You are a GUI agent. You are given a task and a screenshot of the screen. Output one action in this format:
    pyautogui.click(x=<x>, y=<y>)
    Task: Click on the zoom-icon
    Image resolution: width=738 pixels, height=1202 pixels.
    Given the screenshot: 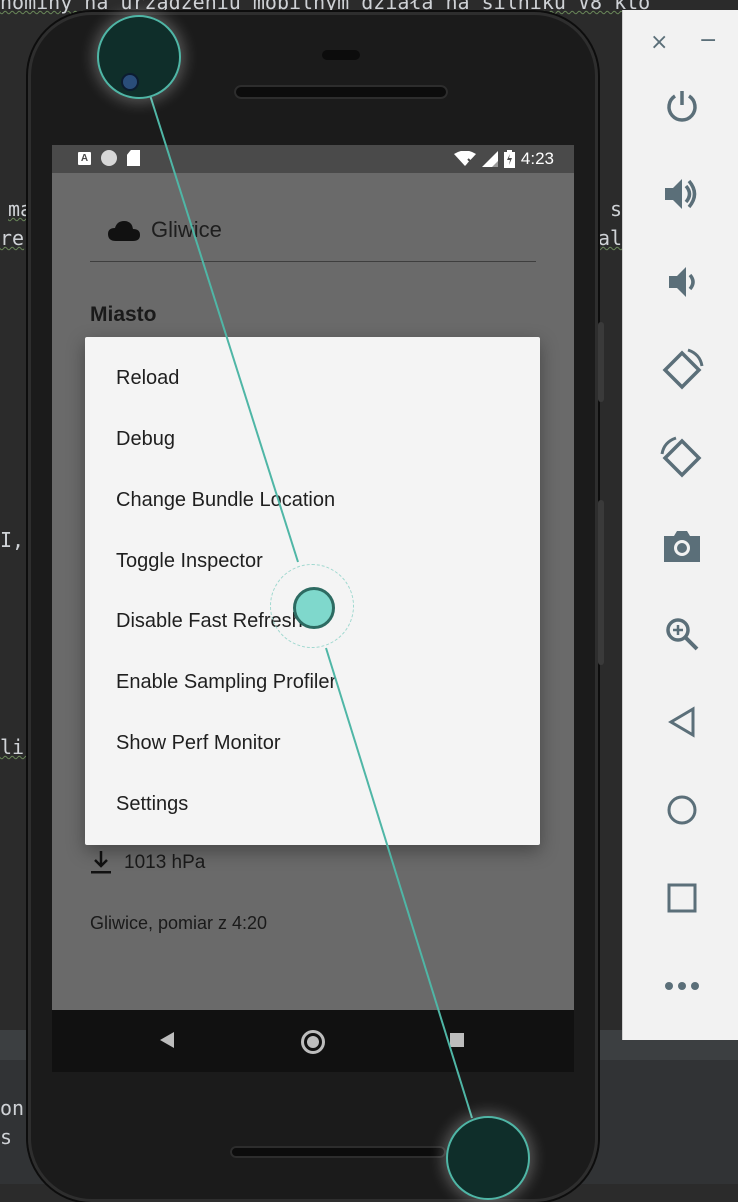 What is the action you would take?
    pyautogui.click(x=682, y=634)
    